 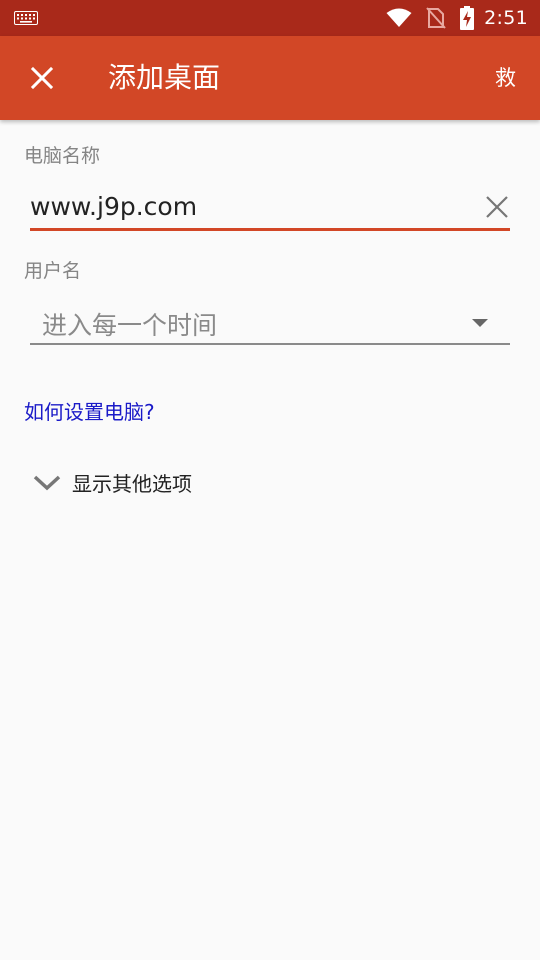 I want to click on page-title: 添加桌面, so click(x=164, y=77).